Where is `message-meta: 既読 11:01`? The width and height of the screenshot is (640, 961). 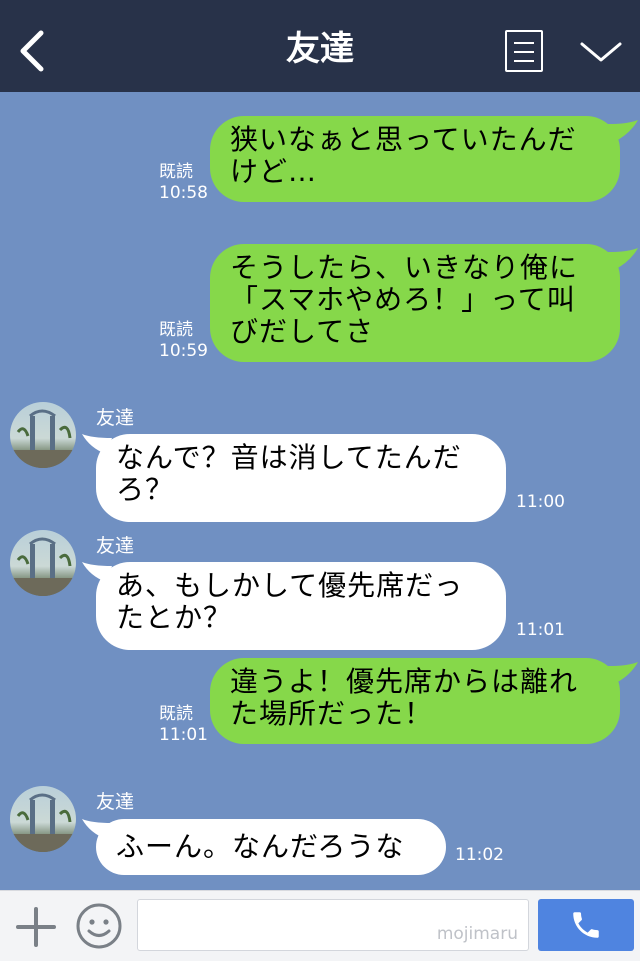
message-meta: 既読 11:01 is located at coordinates (183, 725).